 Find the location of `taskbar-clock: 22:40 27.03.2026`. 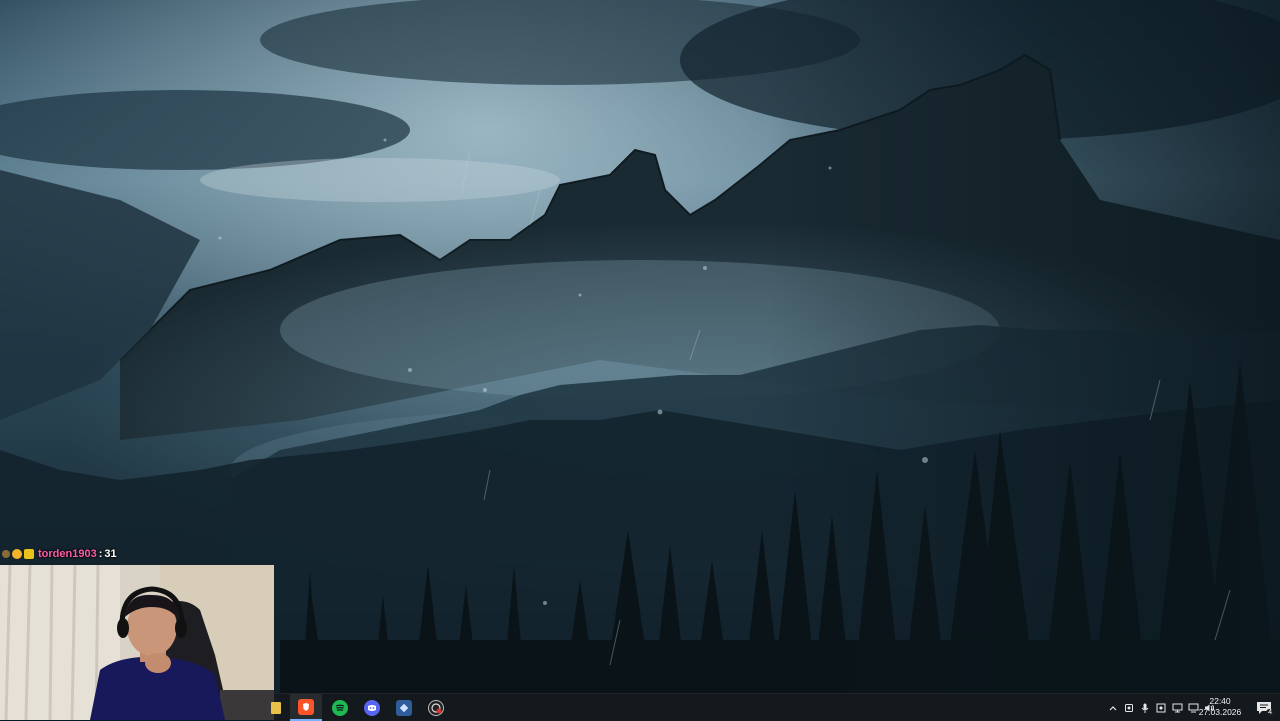

taskbar-clock: 22:40 27.03.2026 is located at coordinates (1220, 708).